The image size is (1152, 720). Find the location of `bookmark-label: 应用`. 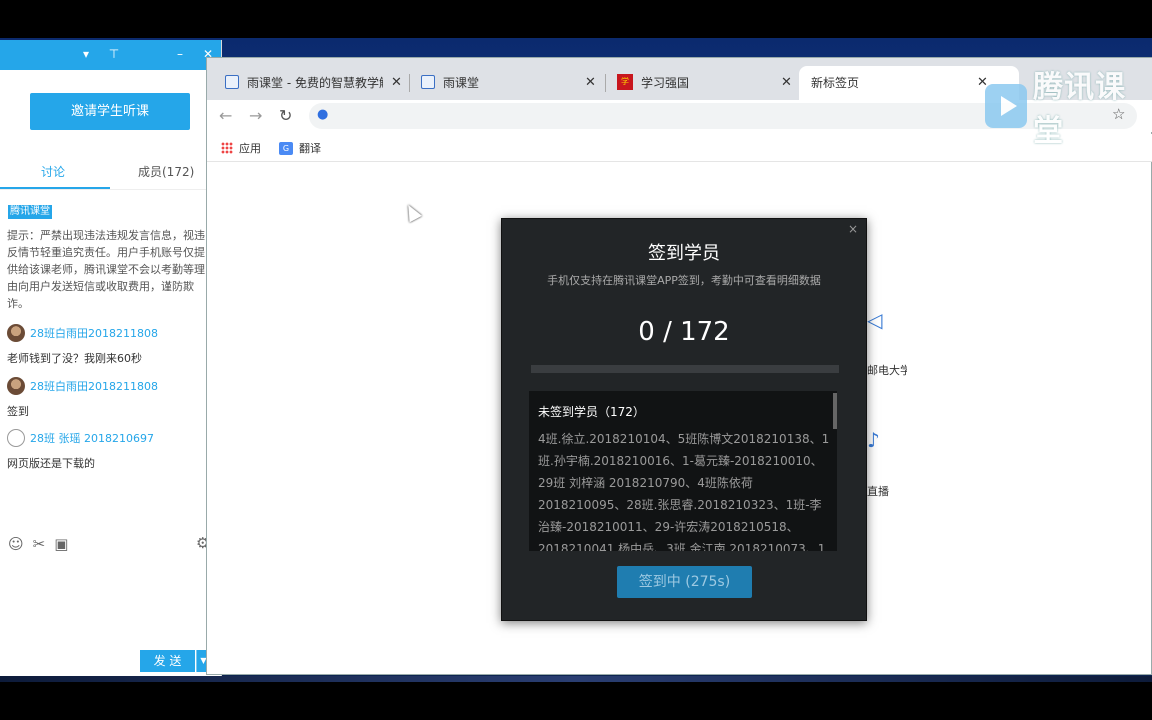

bookmark-label: 应用 is located at coordinates (250, 148).